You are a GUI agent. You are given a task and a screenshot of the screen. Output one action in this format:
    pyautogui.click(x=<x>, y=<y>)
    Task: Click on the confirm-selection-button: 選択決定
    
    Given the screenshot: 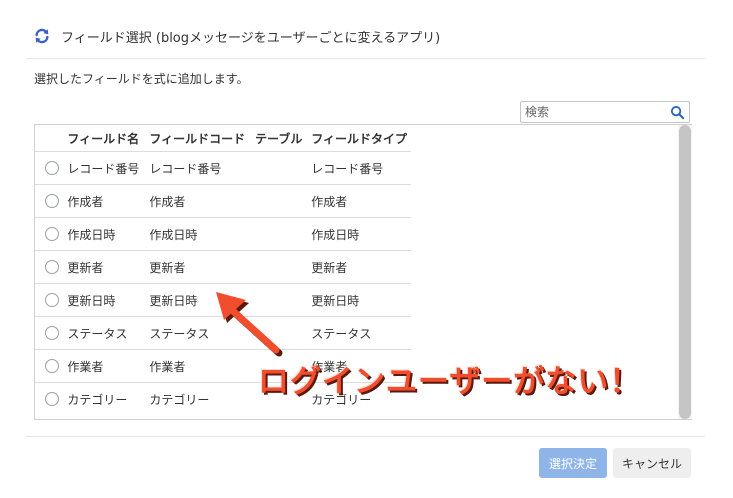 What is the action you would take?
    pyautogui.click(x=573, y=463)
    